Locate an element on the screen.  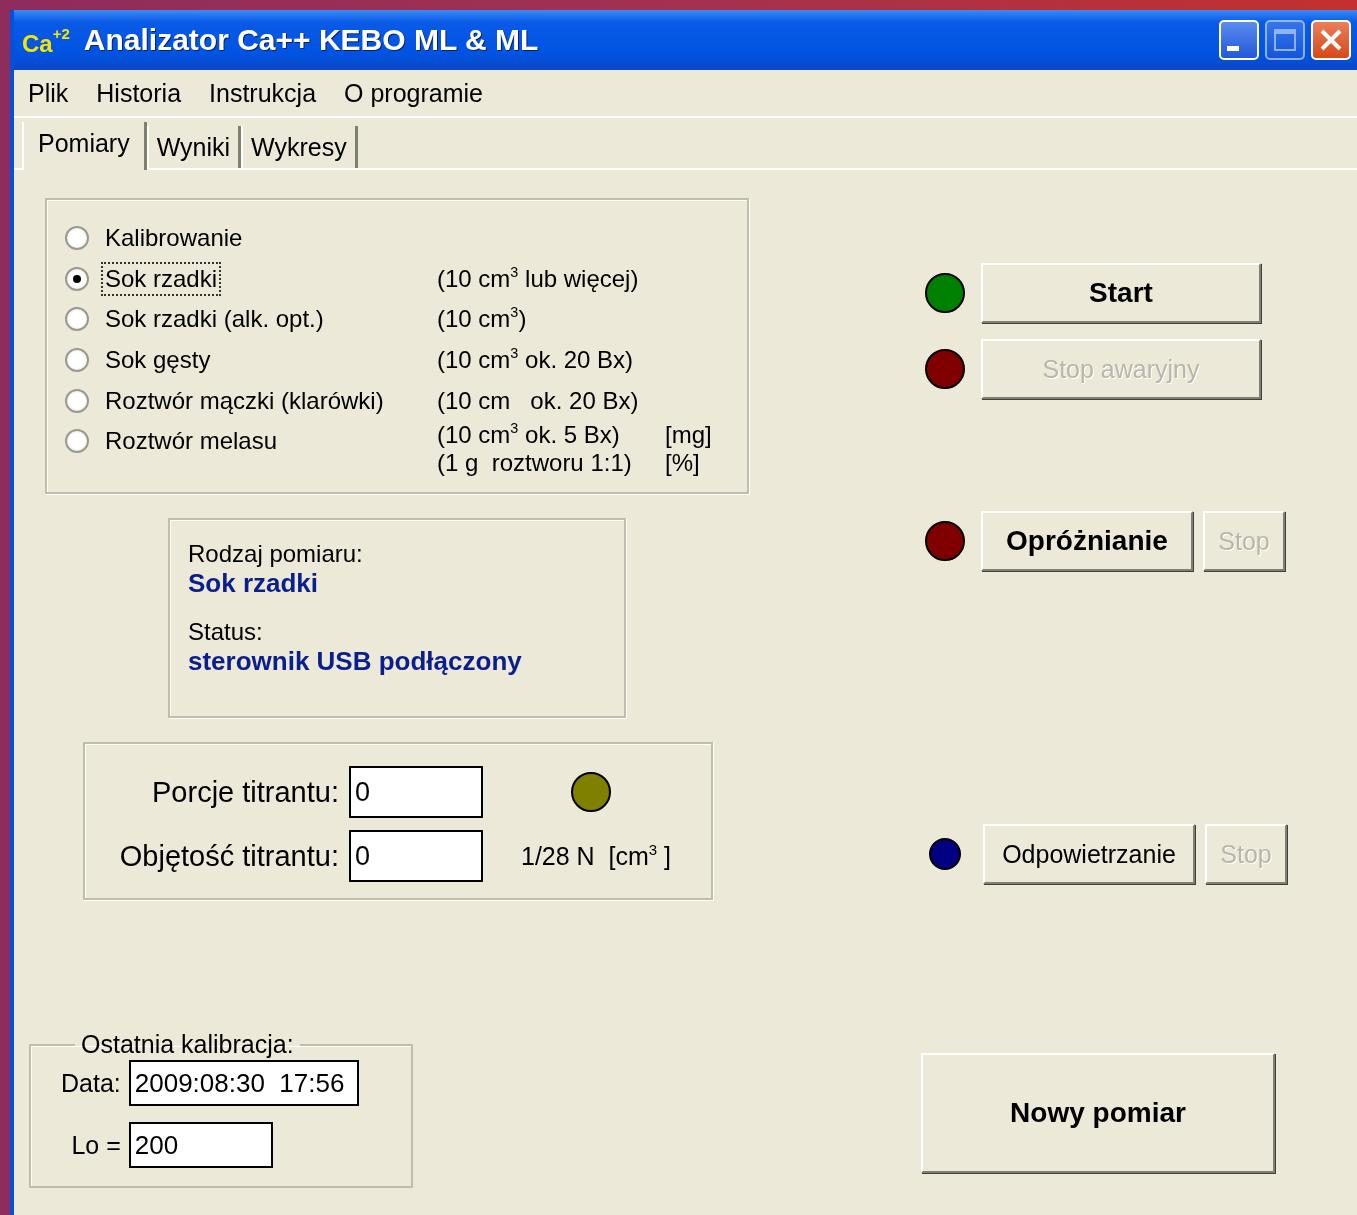
unit-label: [%] is located at coordinates (682, 462).